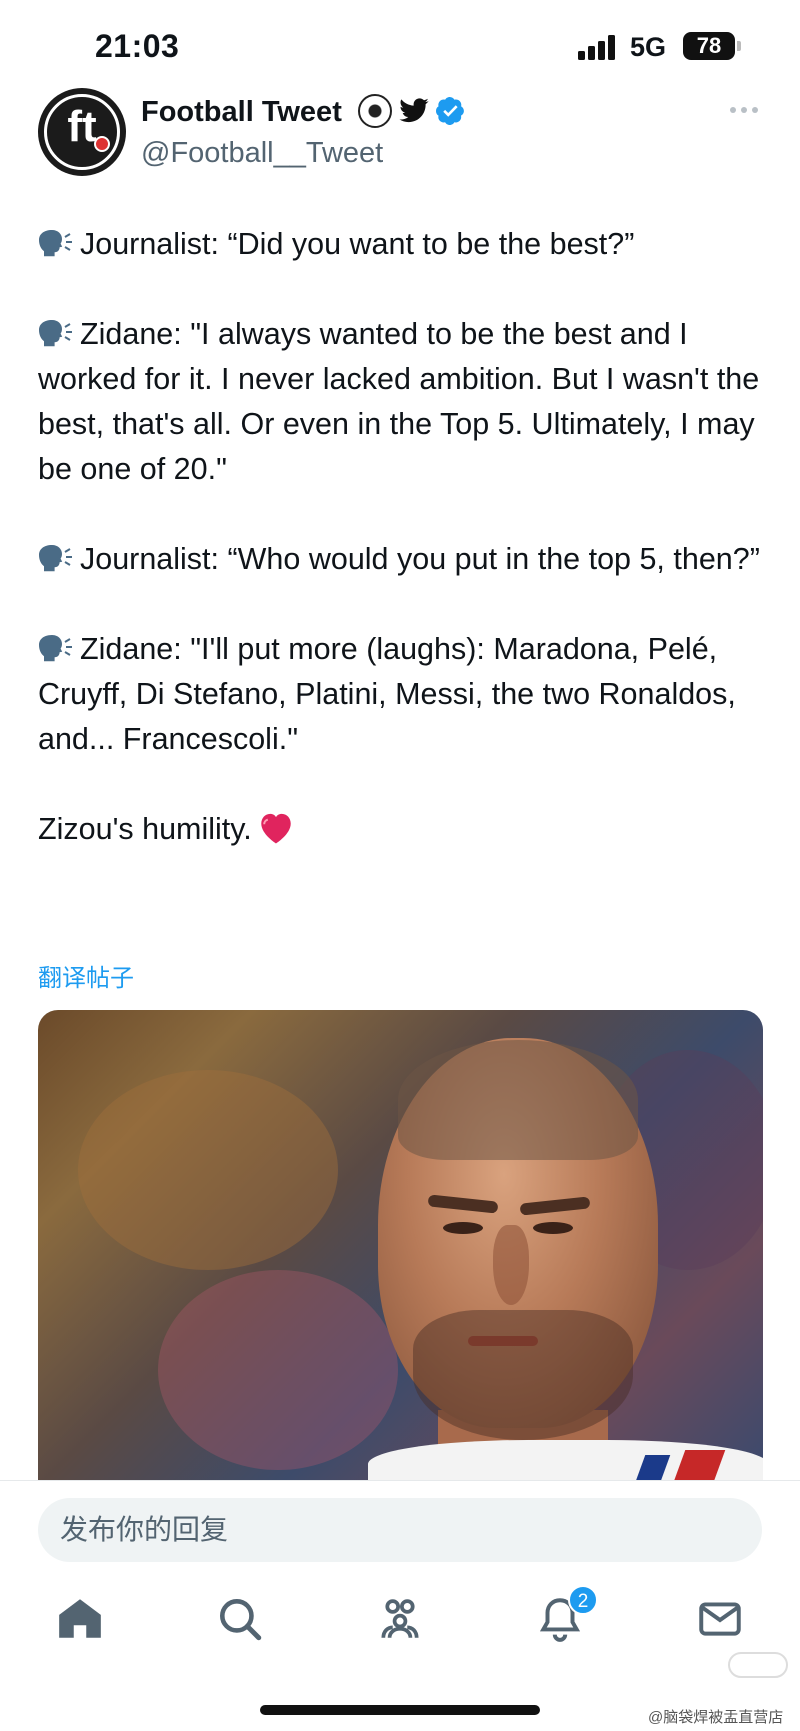  I want to click on search-icon, so click(240, 1619).